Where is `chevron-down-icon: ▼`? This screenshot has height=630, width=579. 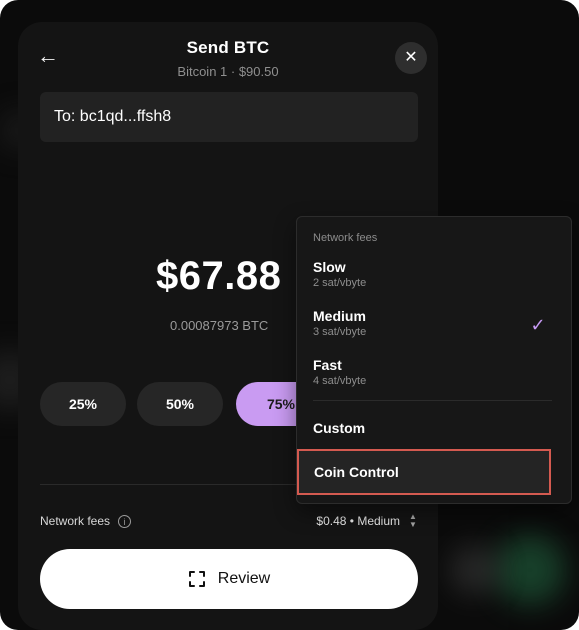
chevron-down-icon: ▼ is located at coordinates (413, 524).